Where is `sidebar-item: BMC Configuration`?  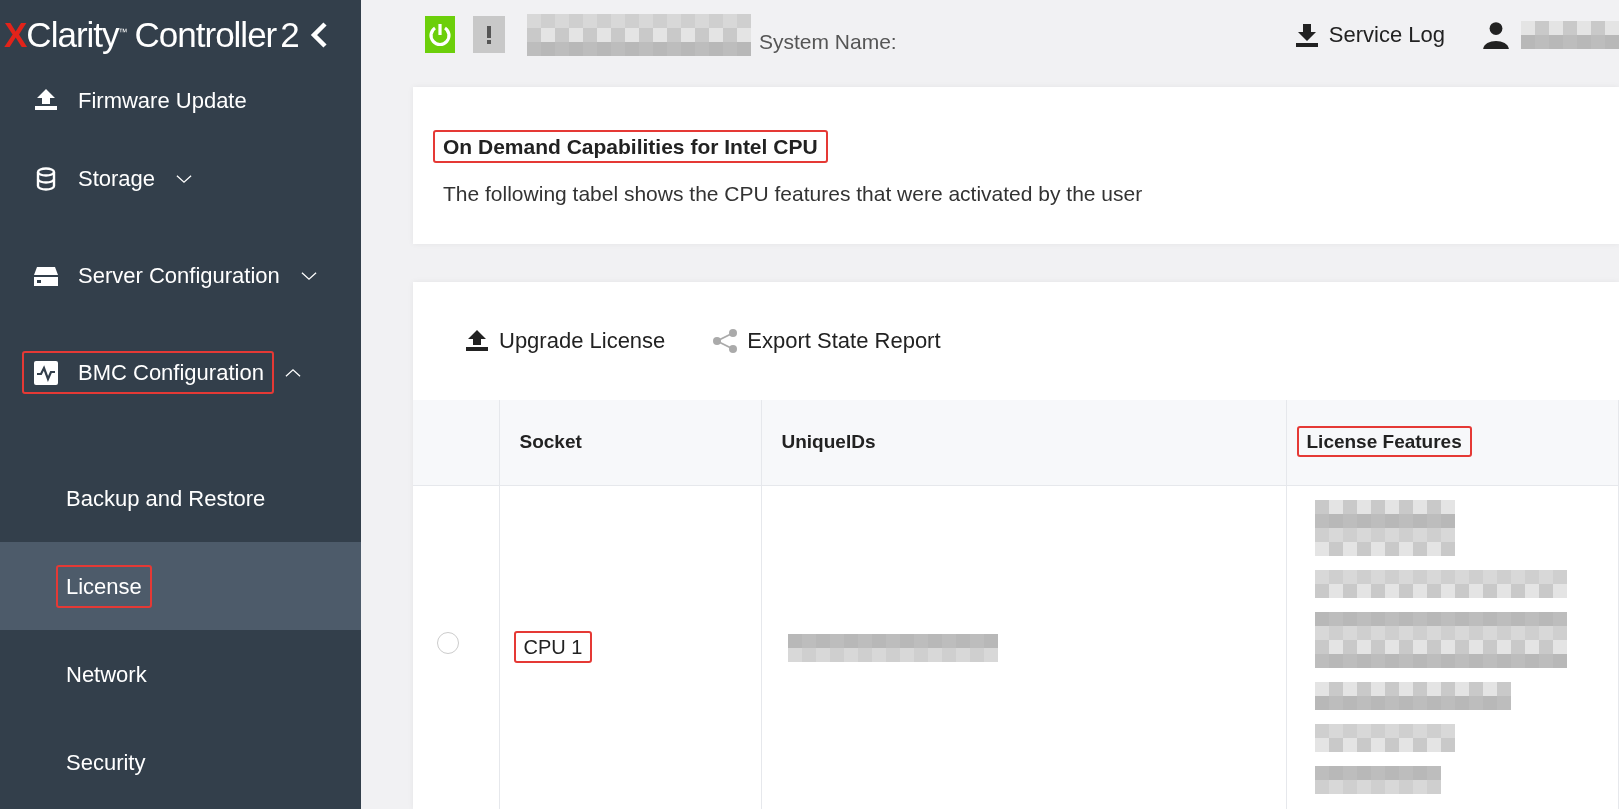 sidebar-item: BMC Configuration is located at coordinates (148, 372).